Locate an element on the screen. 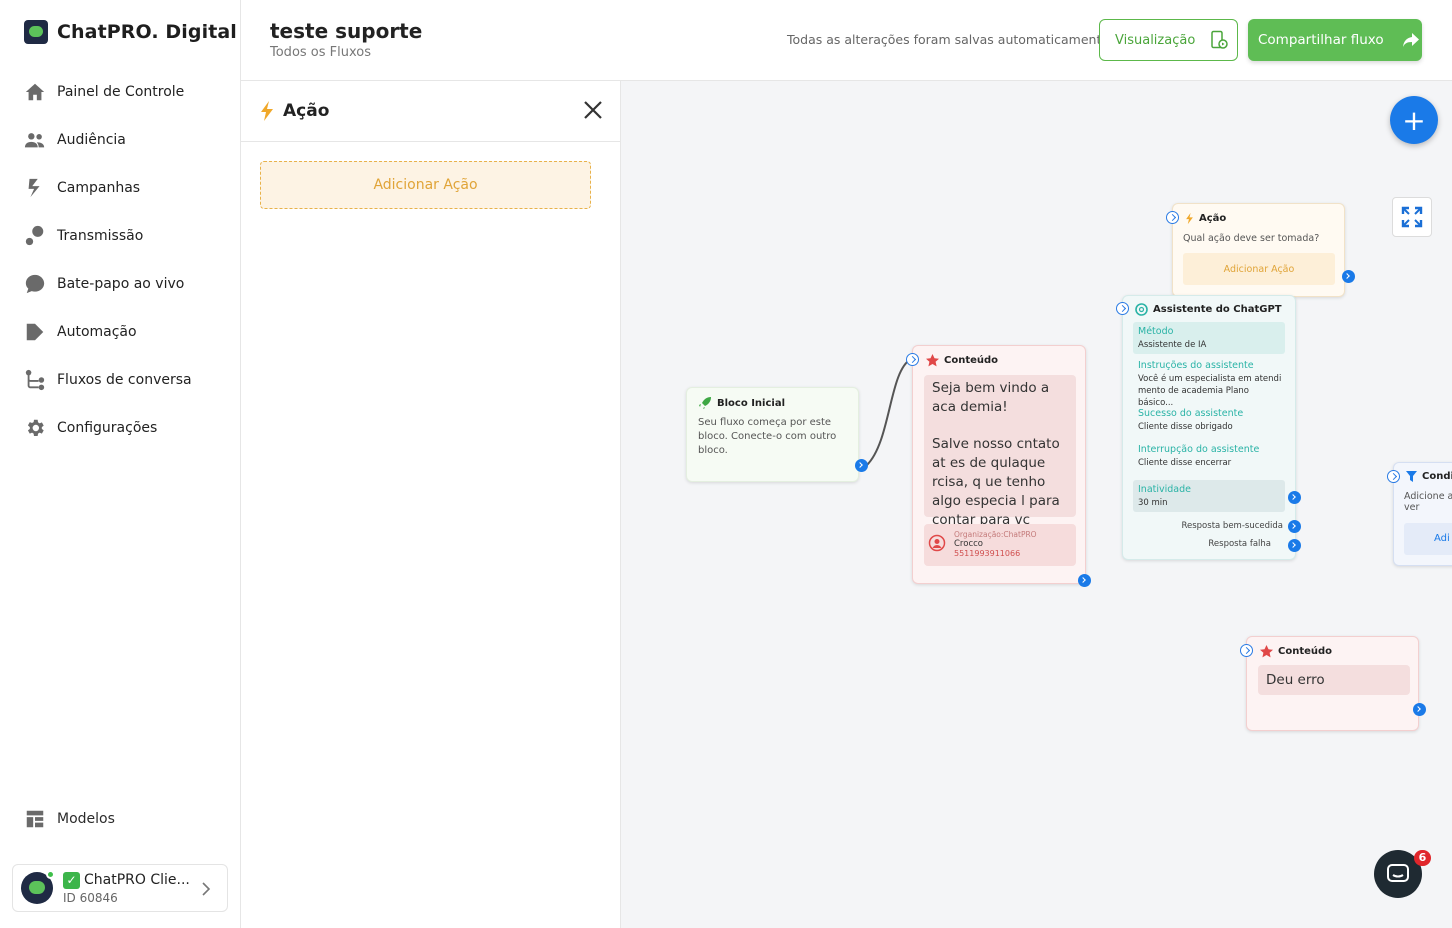 This screenshot has height=928, width=1452. preview-button-label: Visualização is located at coordinates (1155, 40).